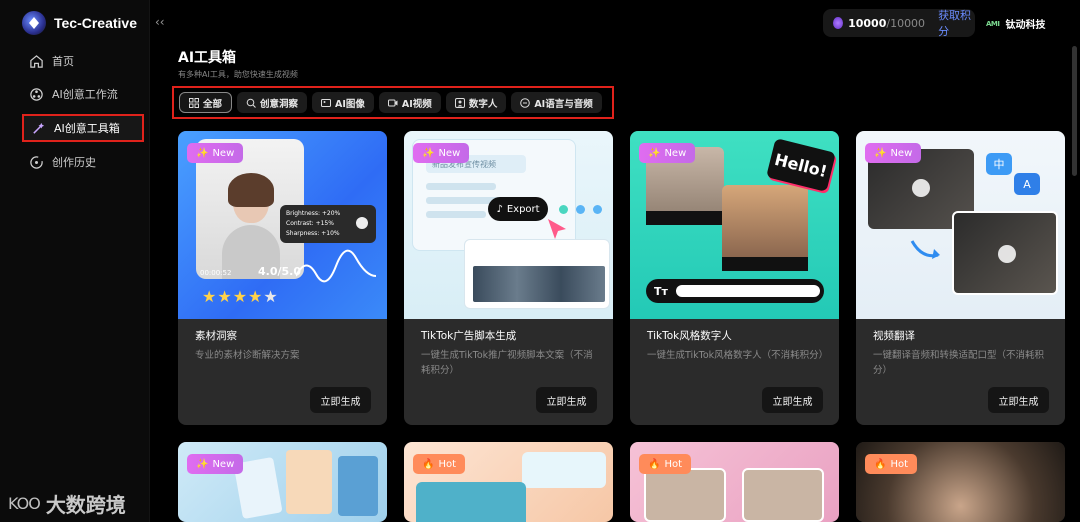 The image size is (1080, 522). Describe the element at coordinates (499, 209) in the screenshot. I see `tiktok-icon: ♪` at that location.